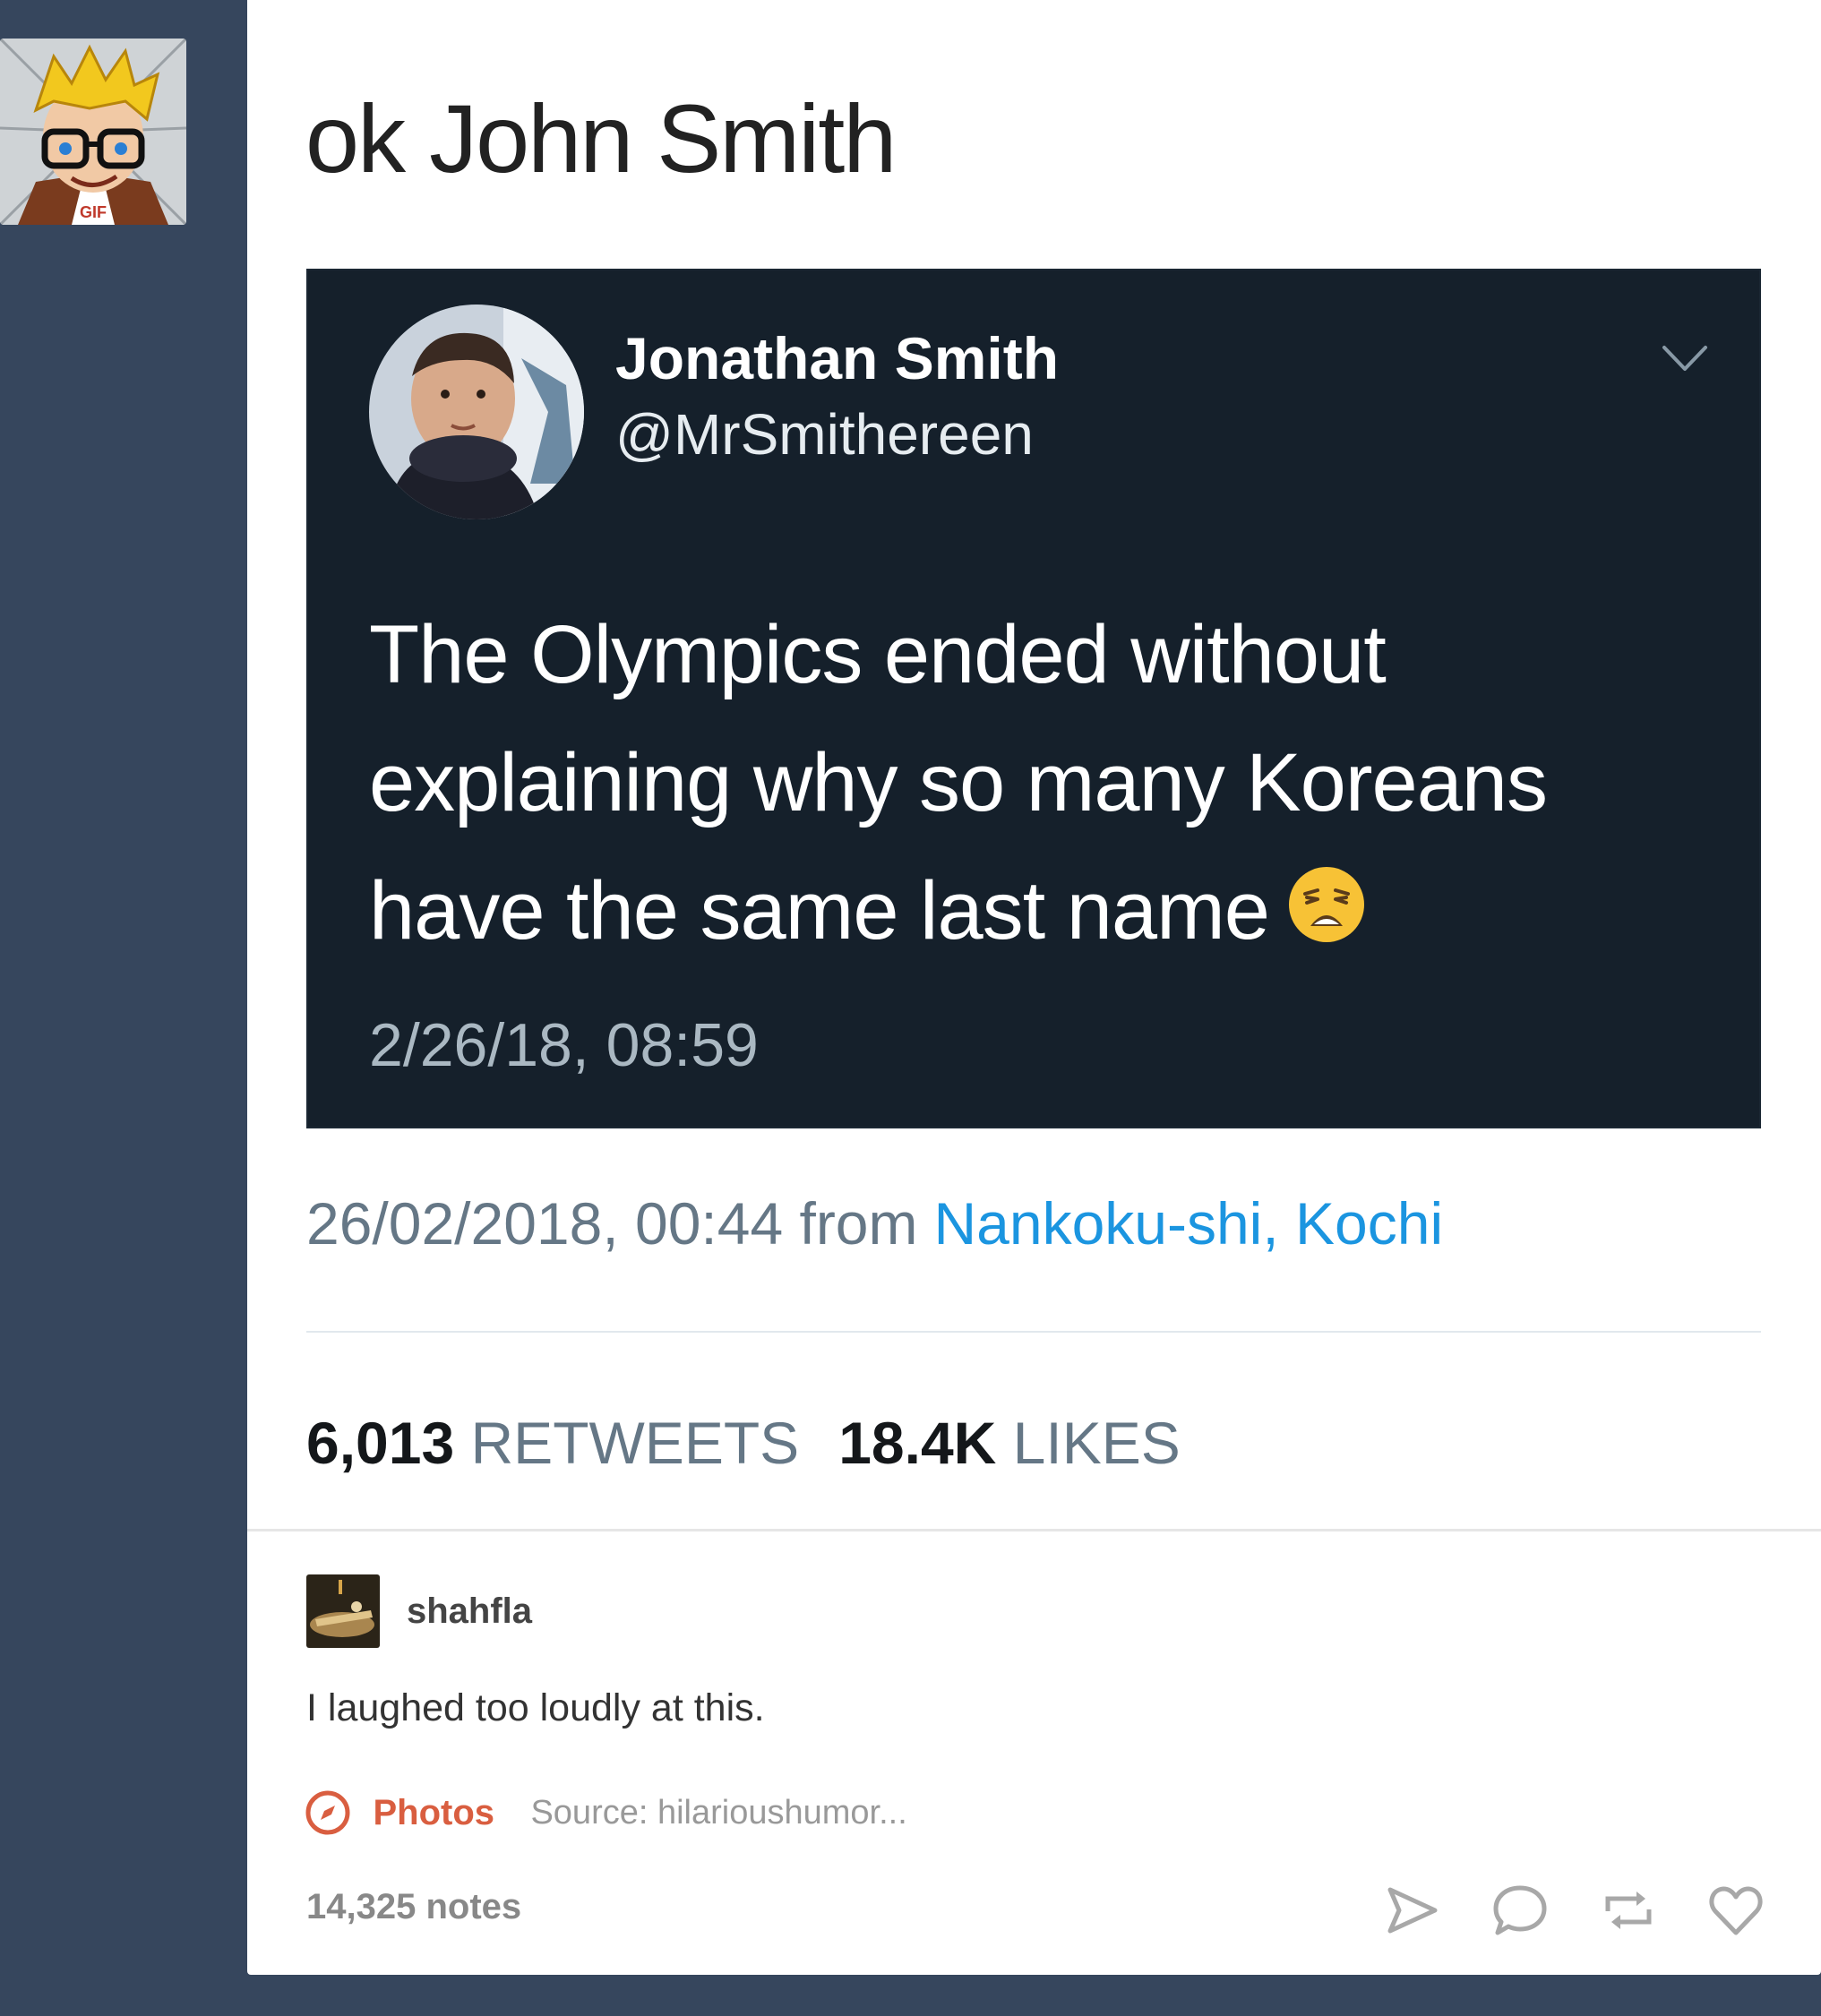  I want to click on post-title: ok John Smith, so click(601, 138).